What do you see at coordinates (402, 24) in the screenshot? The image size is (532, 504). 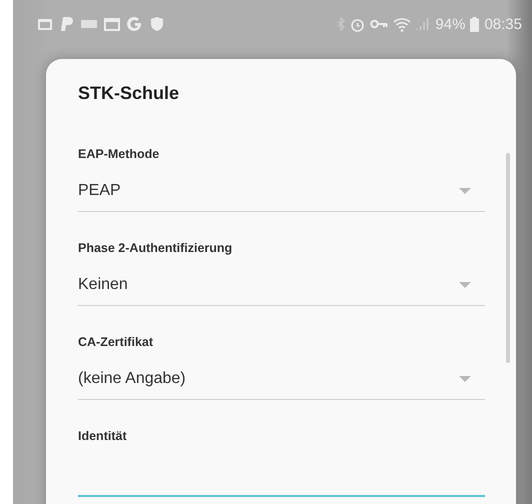 I see `wifi-icon` at bounding box center [402, 24].